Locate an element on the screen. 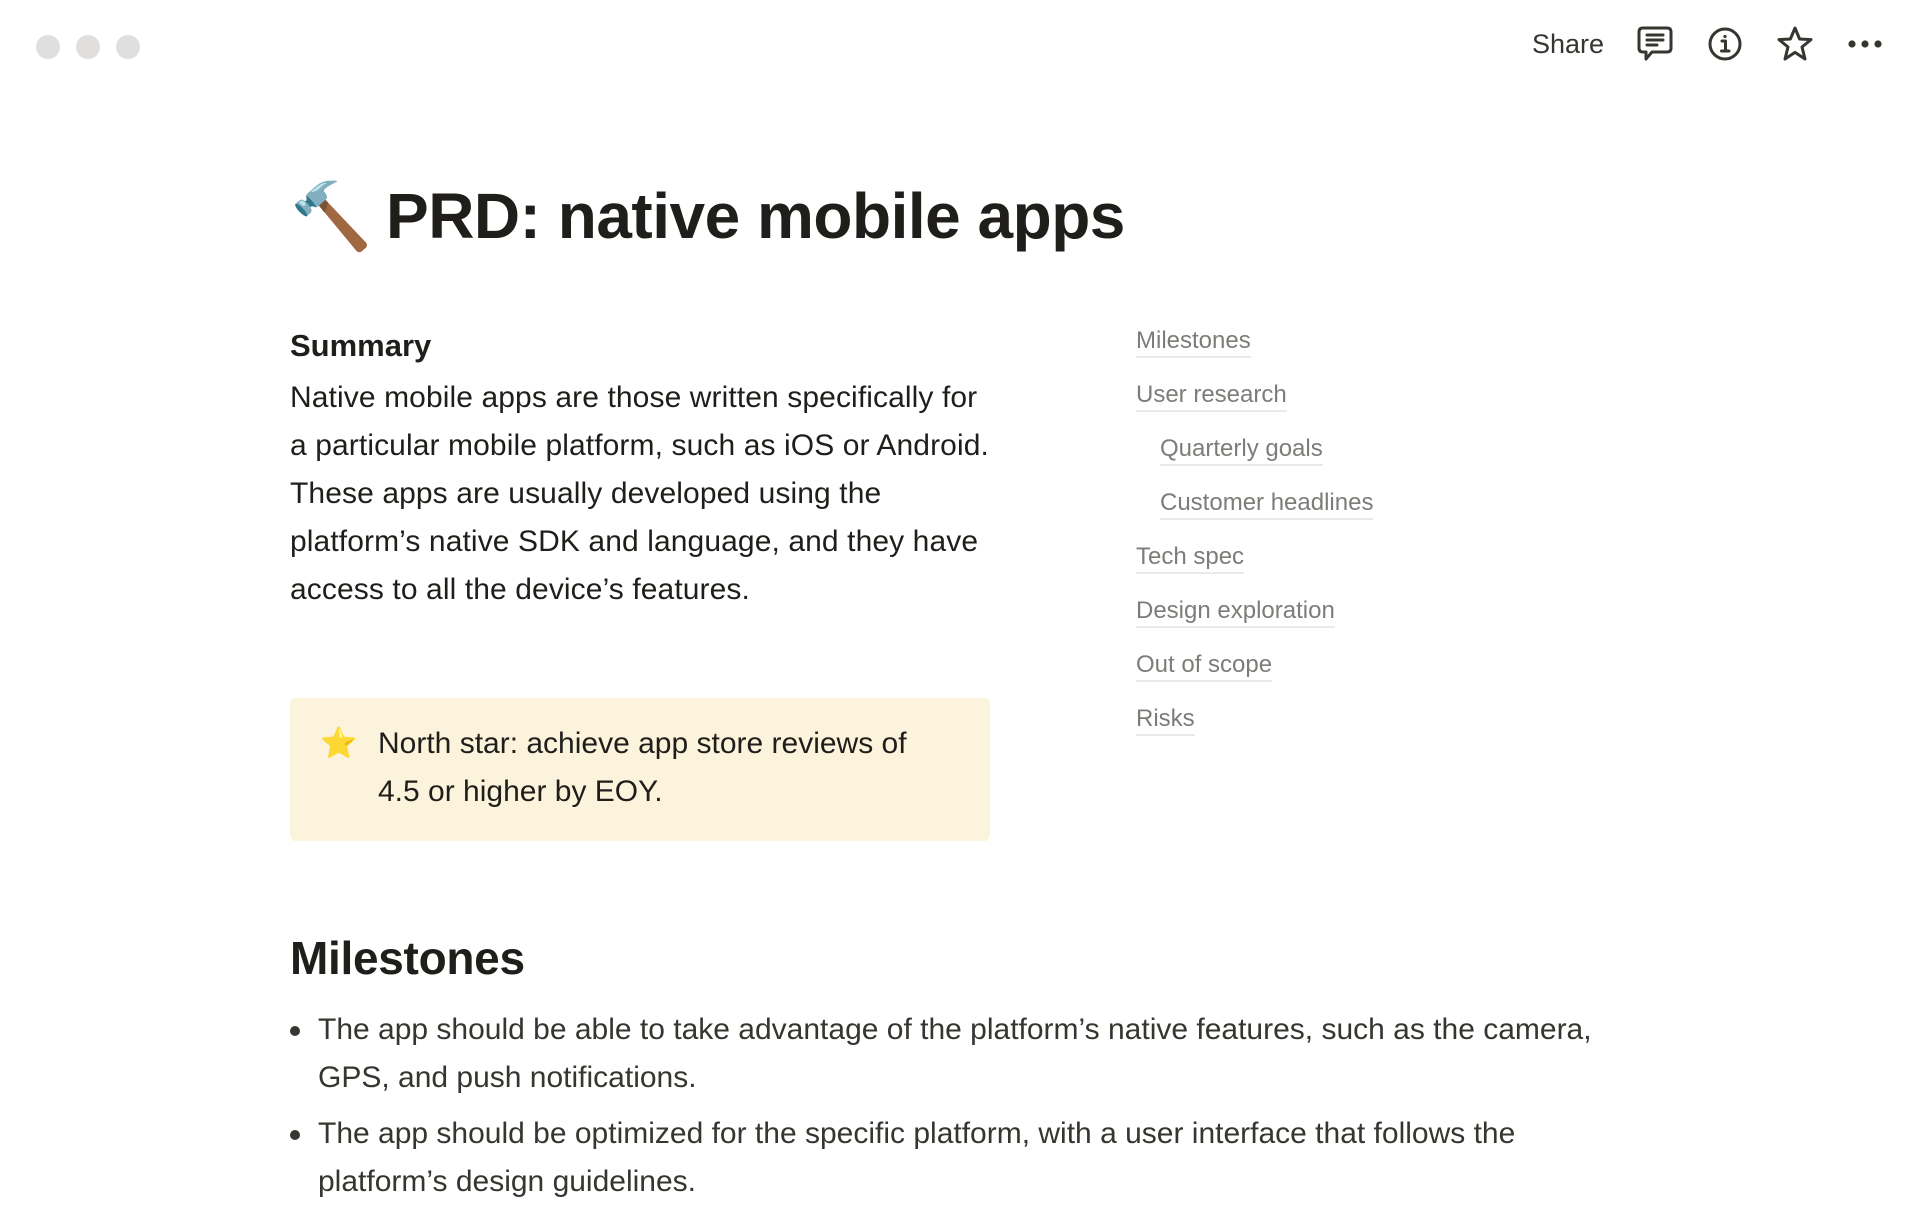 Image resolution: width=1920 pixels, height=1214 pixels. hammer-icon: 🔨 is located at coordinates (338, 216).